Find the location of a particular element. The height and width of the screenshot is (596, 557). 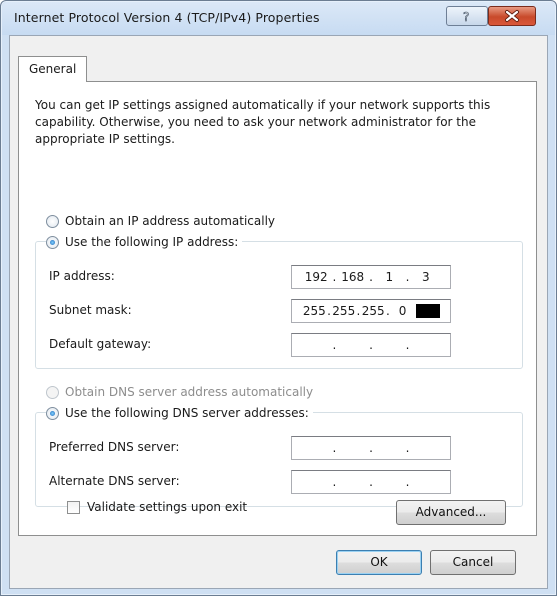

subnet-mask-field: 255. 255. 255. 0 is located at coordinates (371, 311).